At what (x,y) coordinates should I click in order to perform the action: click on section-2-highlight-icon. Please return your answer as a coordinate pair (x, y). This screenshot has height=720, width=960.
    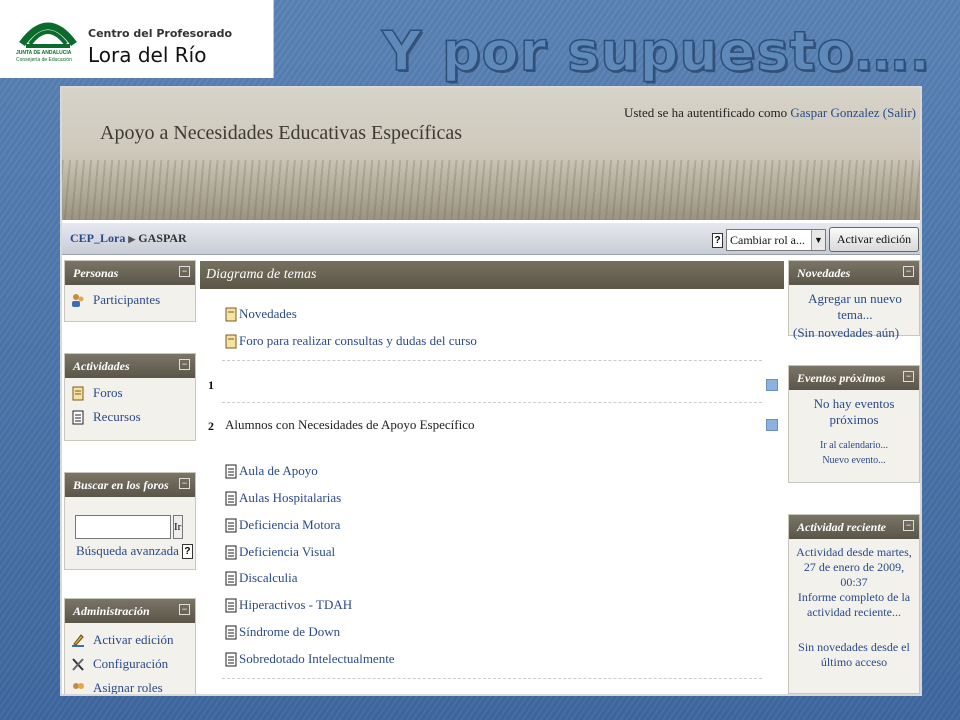
    Looking at the image, I should click on (772, 425).